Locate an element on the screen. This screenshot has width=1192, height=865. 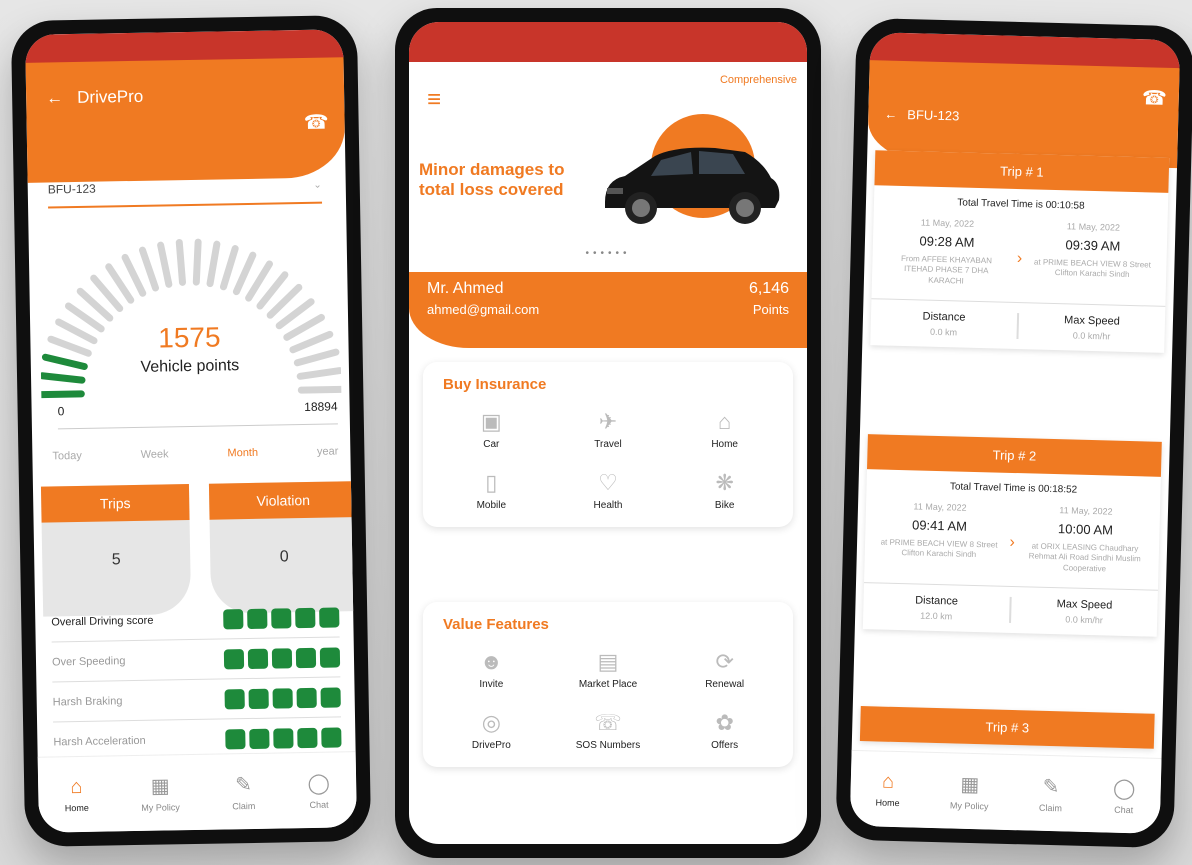
store-icon: ▤ is located at coordinates (608, 661).